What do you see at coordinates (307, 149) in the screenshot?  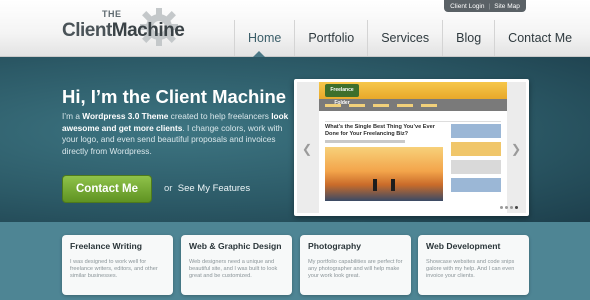 I see `chevron-left-icon: ❮` at bounding box center [307, 149].